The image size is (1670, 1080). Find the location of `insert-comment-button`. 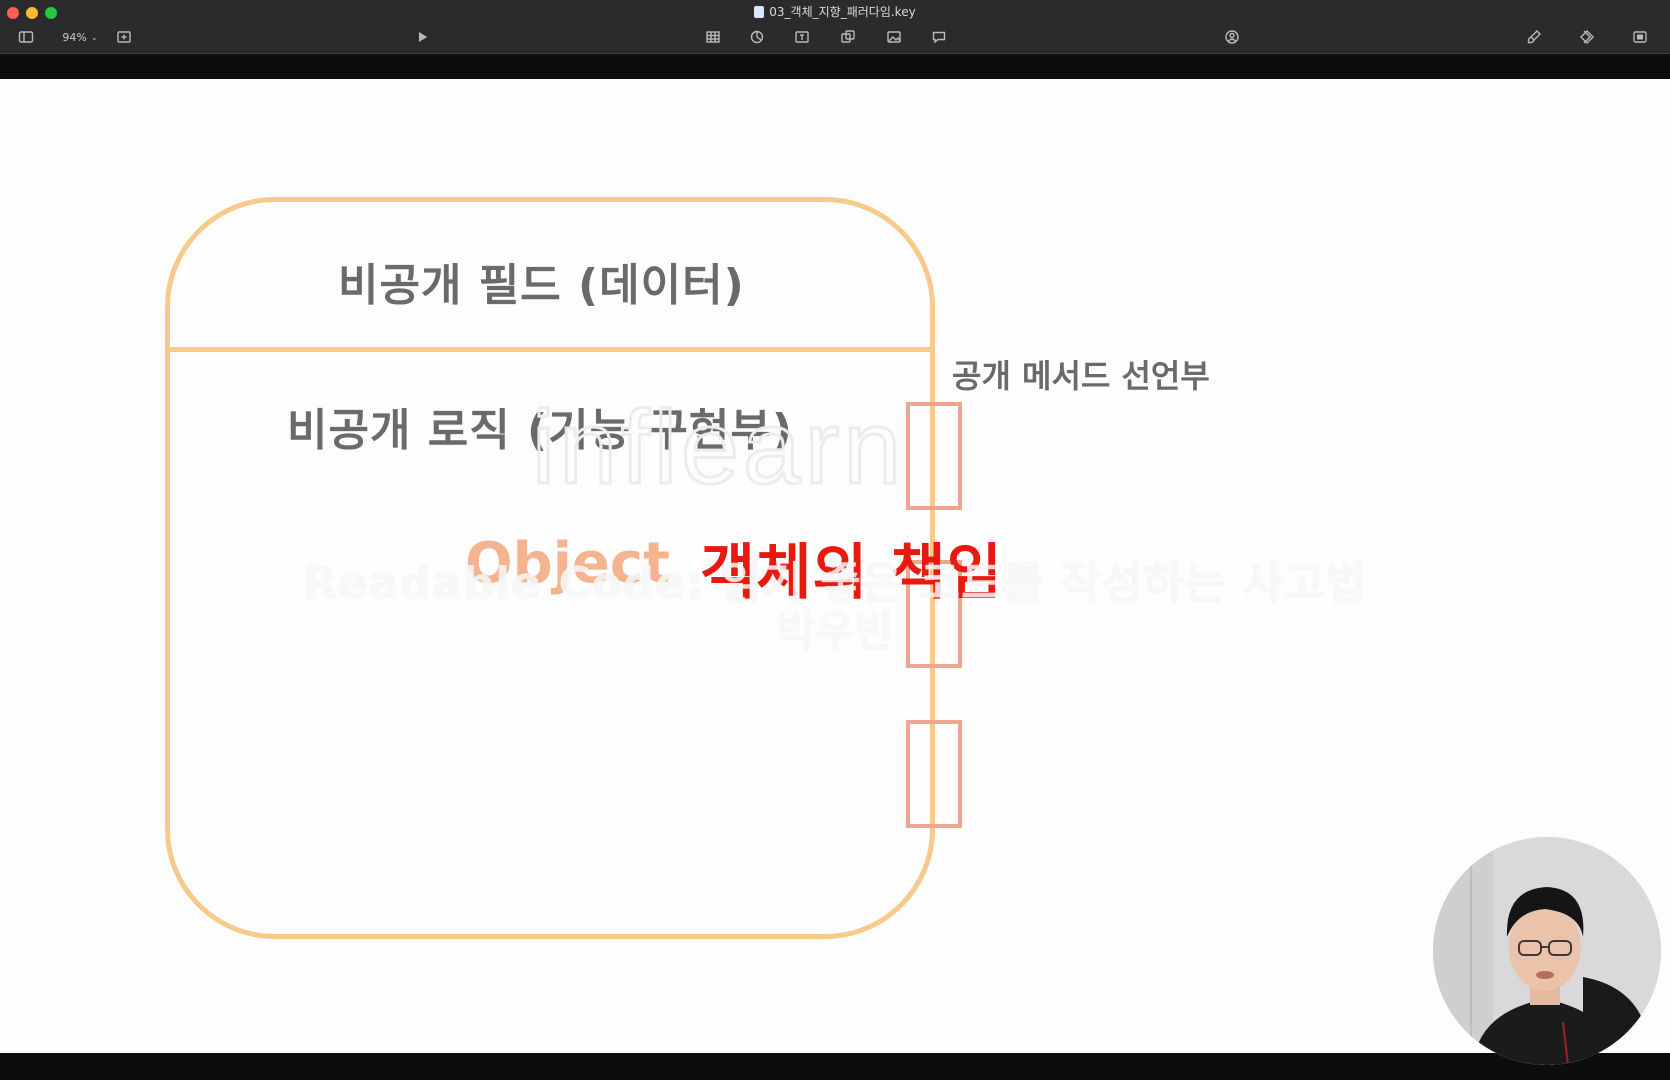

insert-comment-button is located at coordinates (939, 37).